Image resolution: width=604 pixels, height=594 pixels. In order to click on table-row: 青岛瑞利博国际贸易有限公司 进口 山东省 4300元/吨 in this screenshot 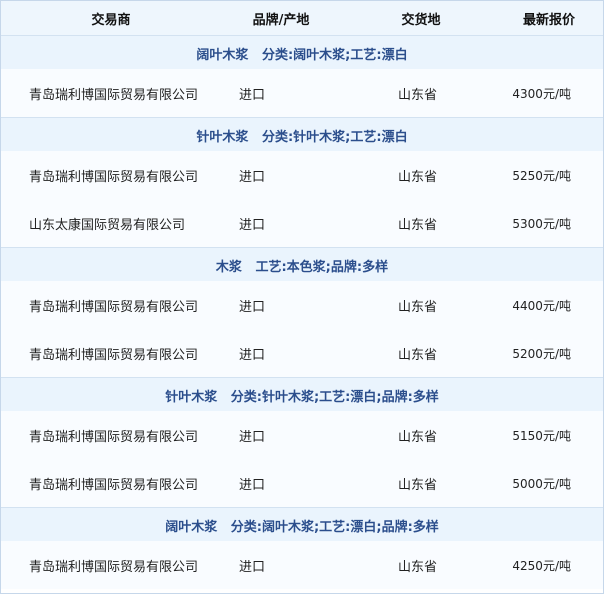, I will do `click(302, 93)`.